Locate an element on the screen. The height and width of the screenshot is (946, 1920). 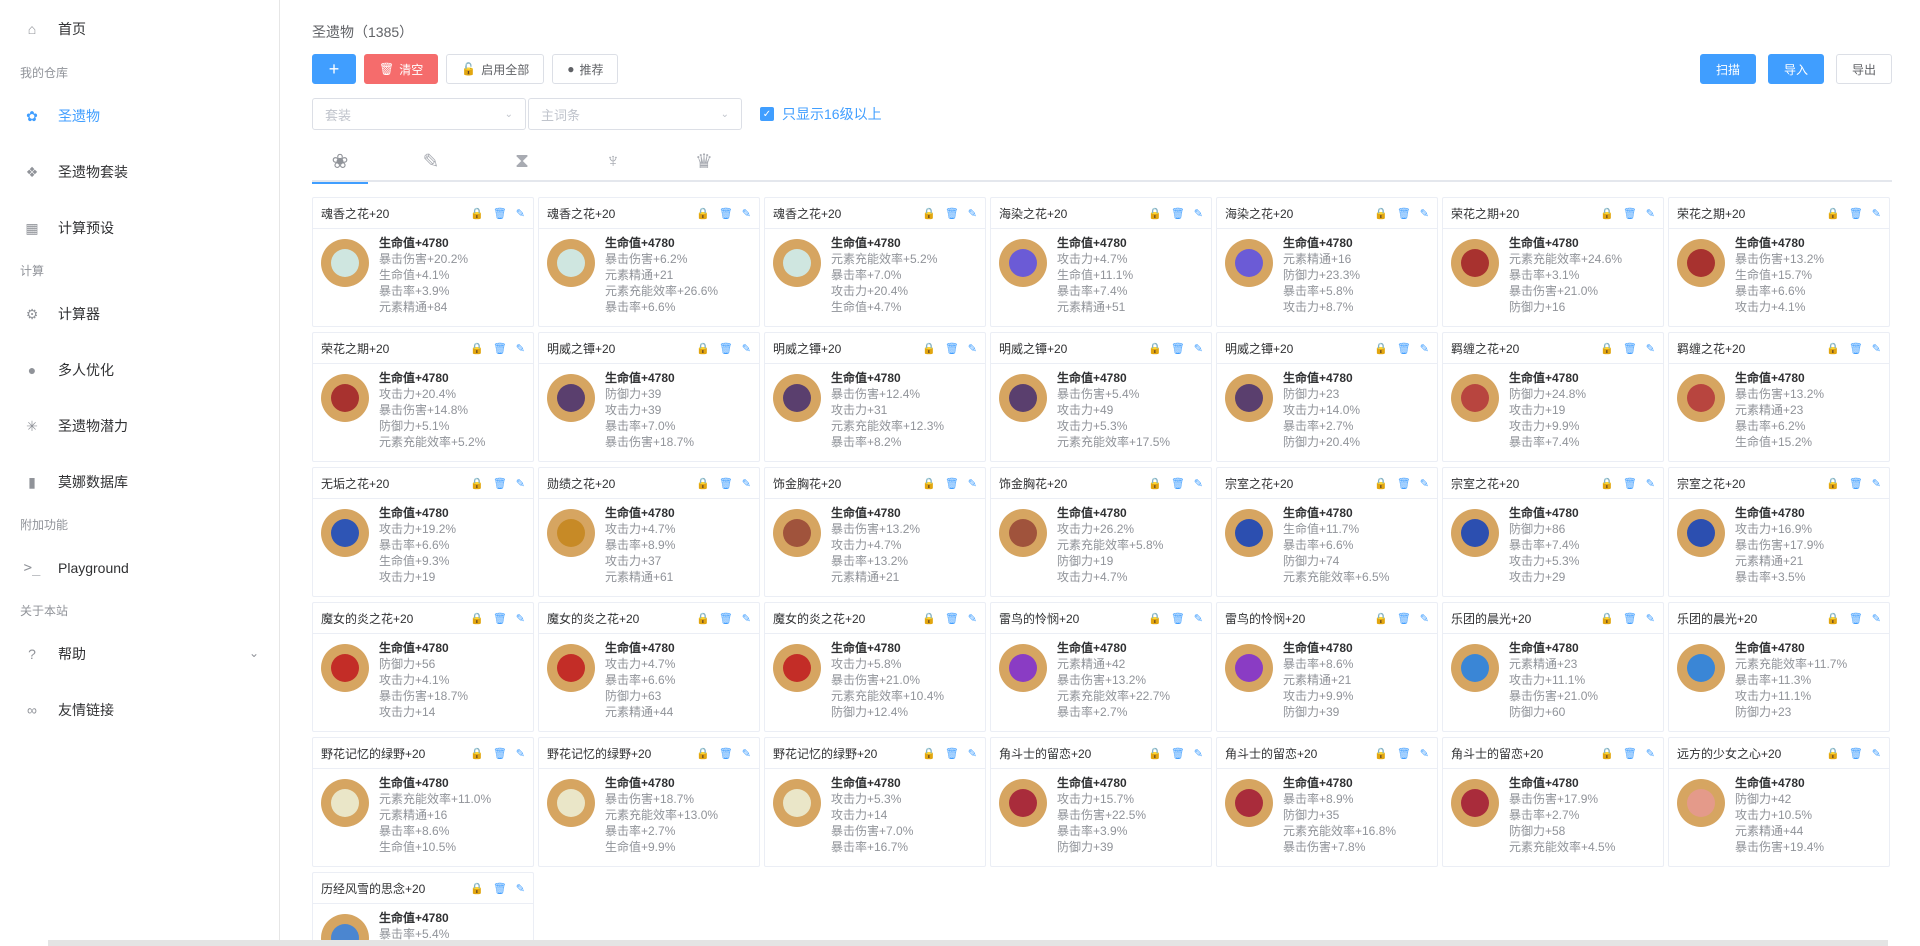
sidebar-item-calculator: ⚙ 计算器 is located at coordinates (139, 314).